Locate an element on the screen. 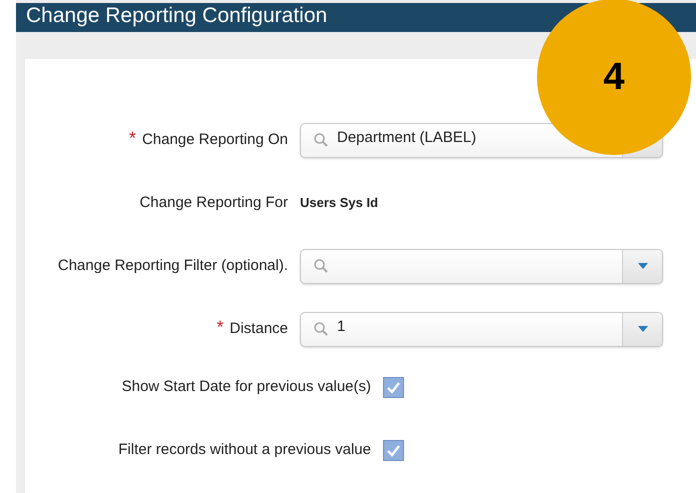 The image size is (696, 493). checkbox-label: Show Start Date for previous value(s) is located at coordinates (246, 386).